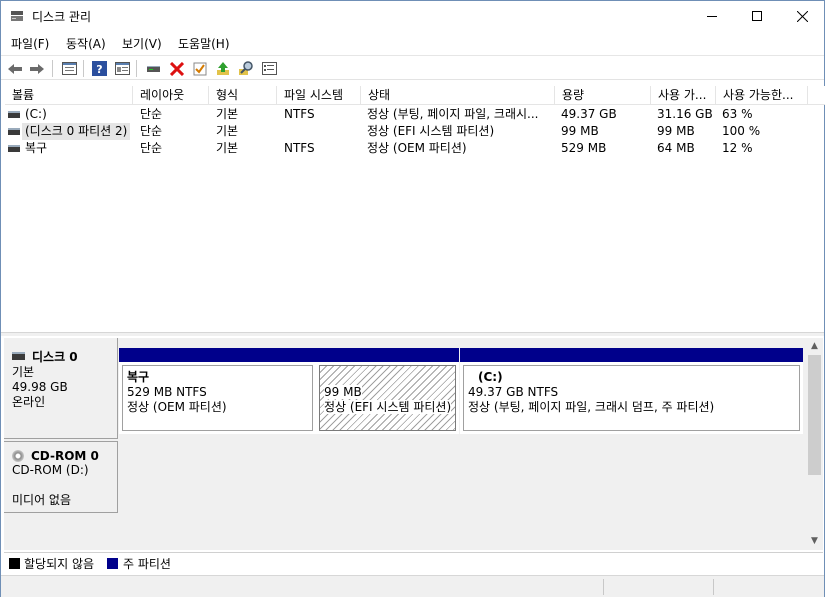 The height and width of the screenshot is (597, 825). I want to click on disk-0-type: 기본, so click(23, 372).